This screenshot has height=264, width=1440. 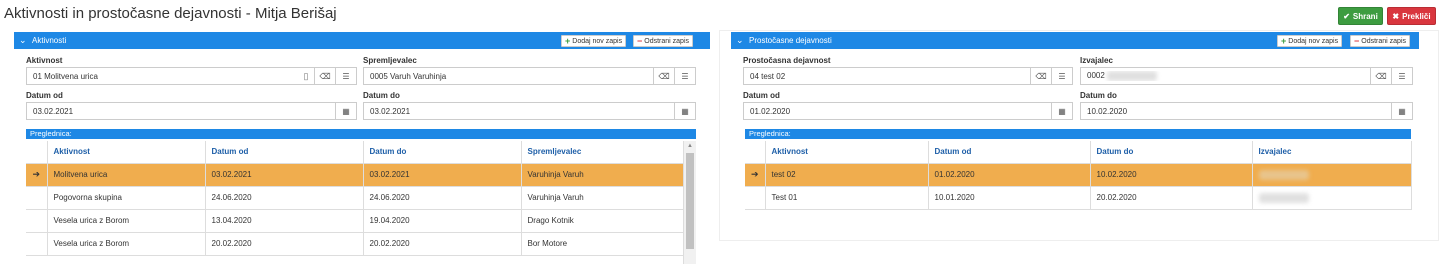 I want to click on izvajalec-field: 0002 ⌫ ☰, so click(x=1246, y=76).